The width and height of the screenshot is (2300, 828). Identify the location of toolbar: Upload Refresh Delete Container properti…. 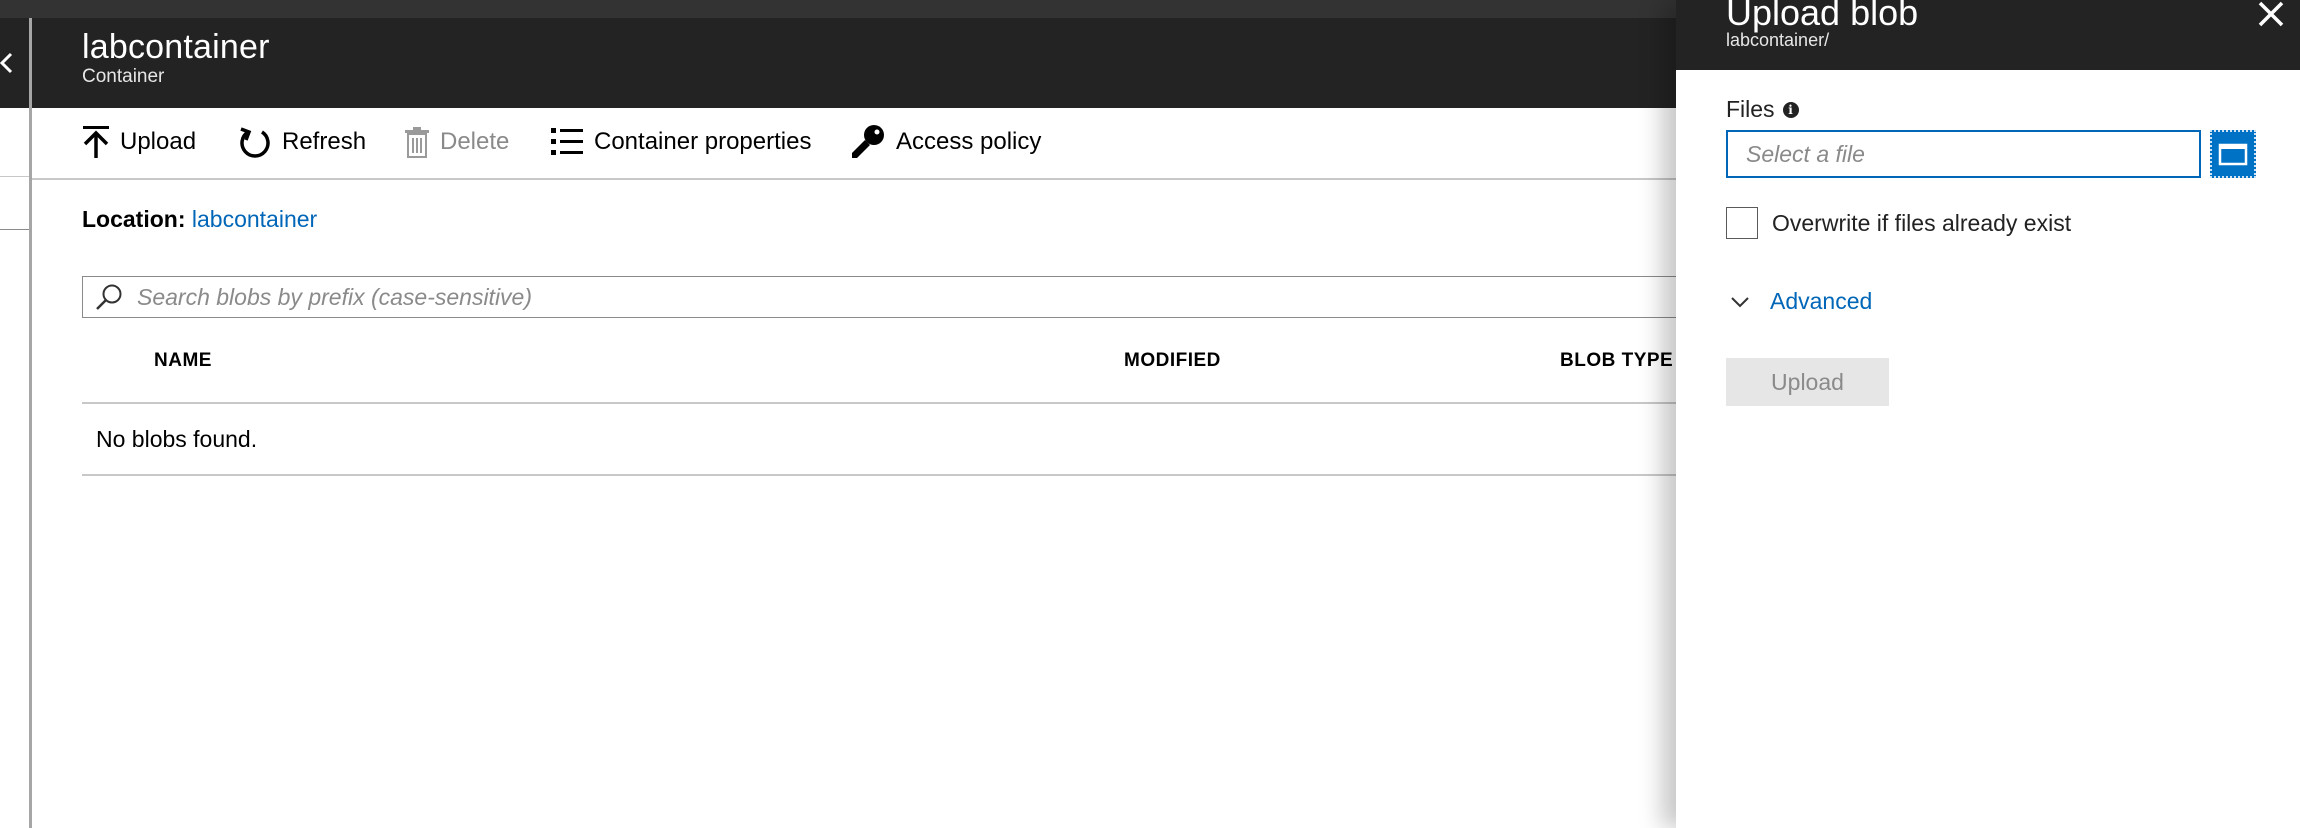
(857, 144).